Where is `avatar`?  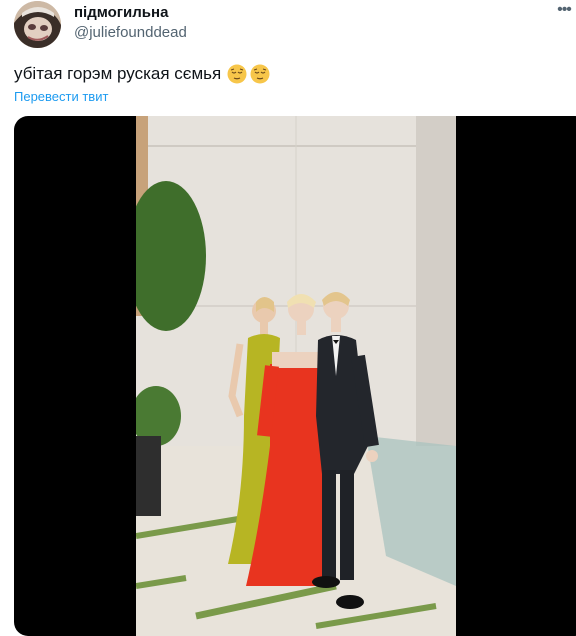
avatar is located at coordinates (37, 24).